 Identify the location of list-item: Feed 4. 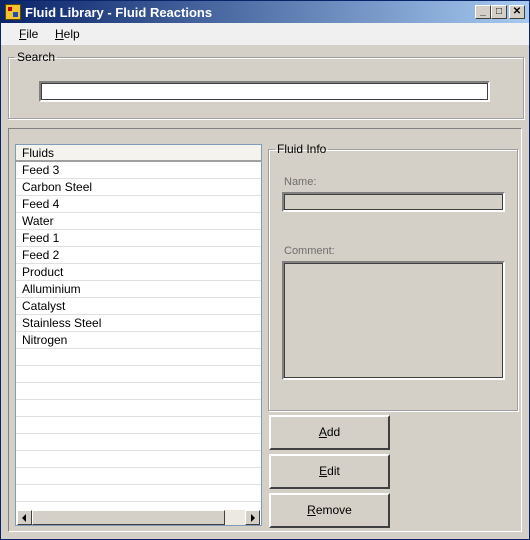
(138, 204).